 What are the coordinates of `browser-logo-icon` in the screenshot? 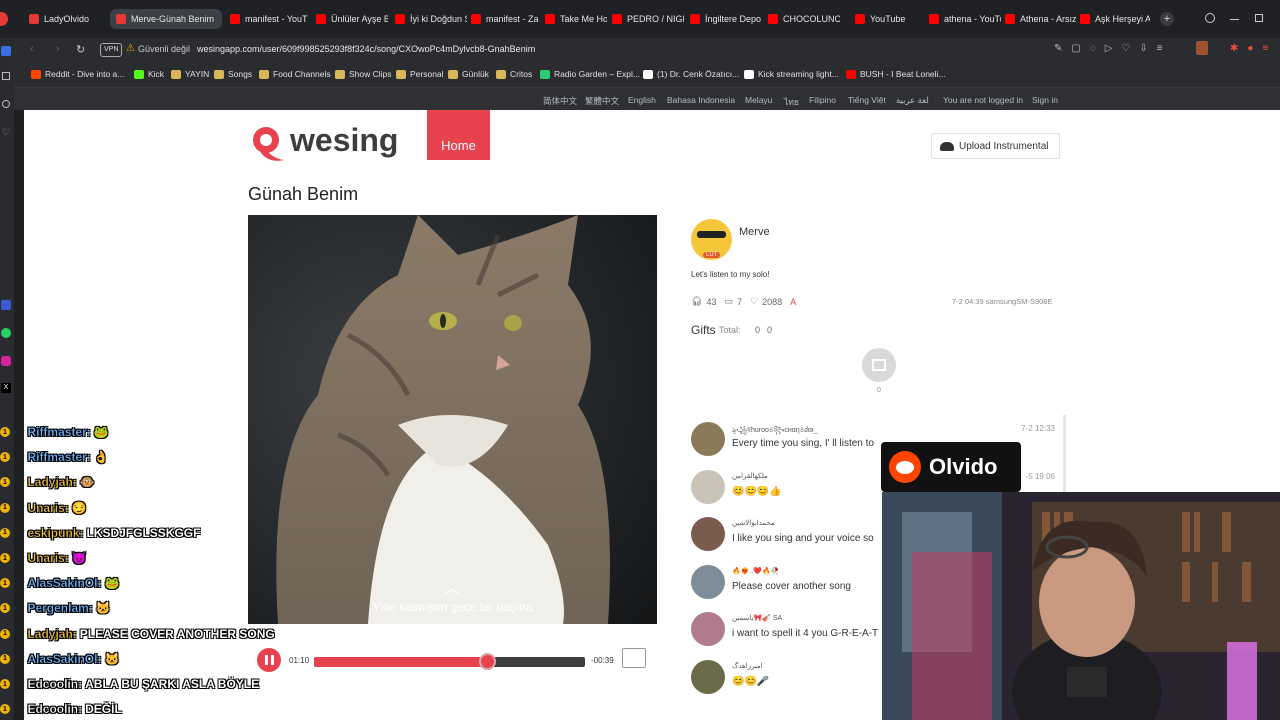 It's located at (4, 19).